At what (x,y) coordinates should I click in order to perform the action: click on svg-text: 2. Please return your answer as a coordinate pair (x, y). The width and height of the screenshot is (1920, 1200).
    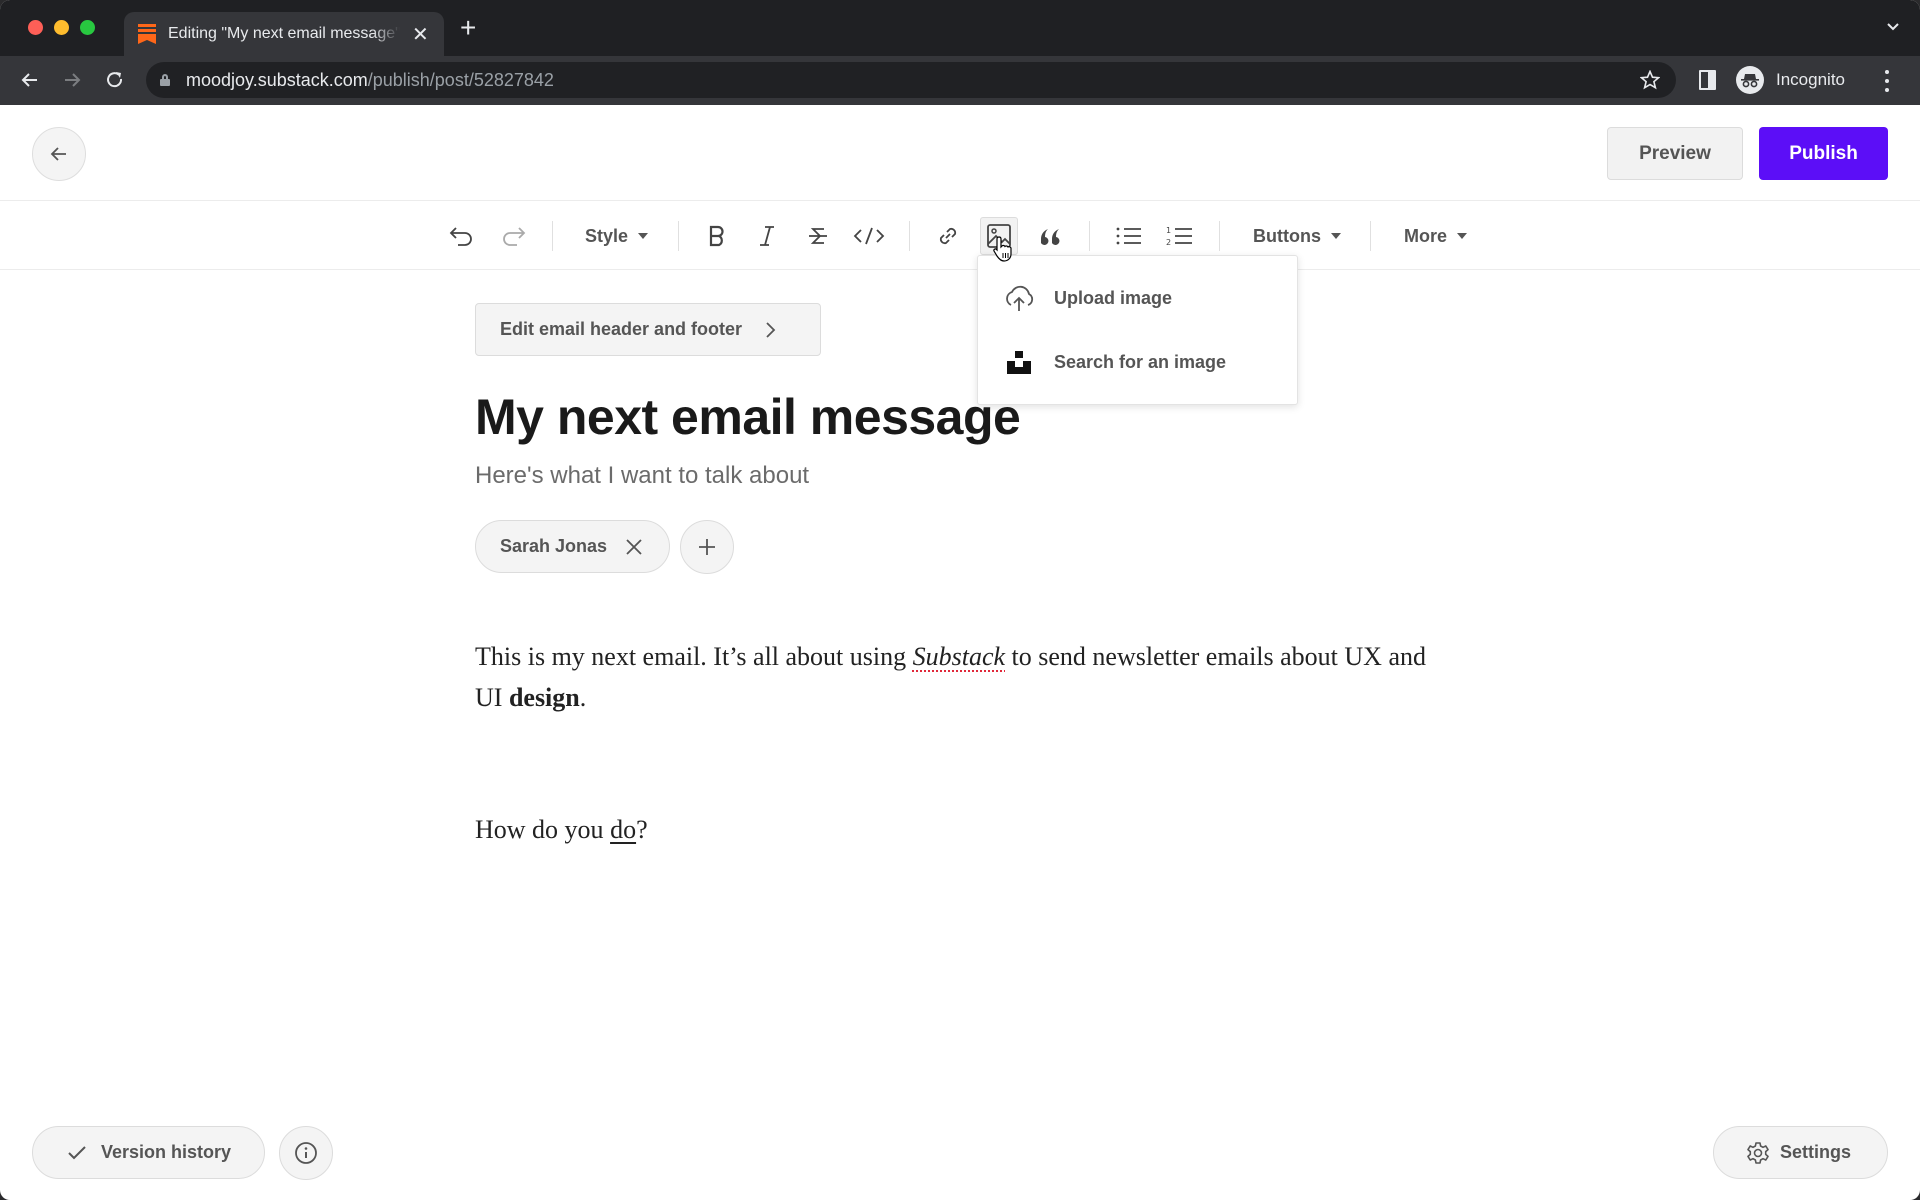
    Looking at the image, I should click on (1168, 242).